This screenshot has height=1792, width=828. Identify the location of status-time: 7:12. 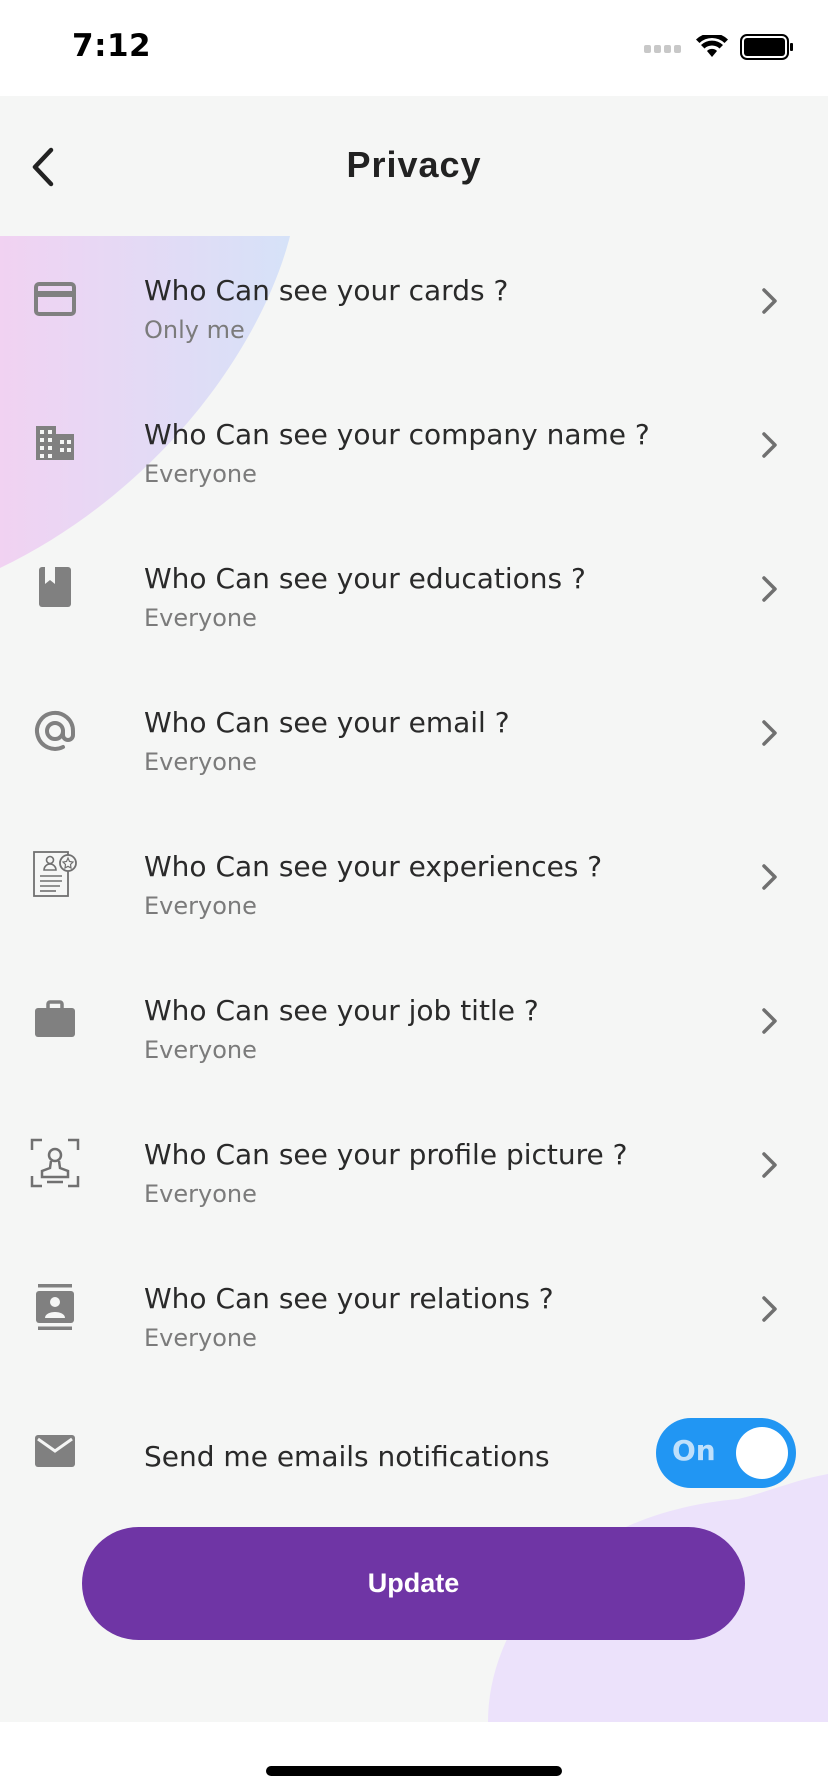
(112, 46).